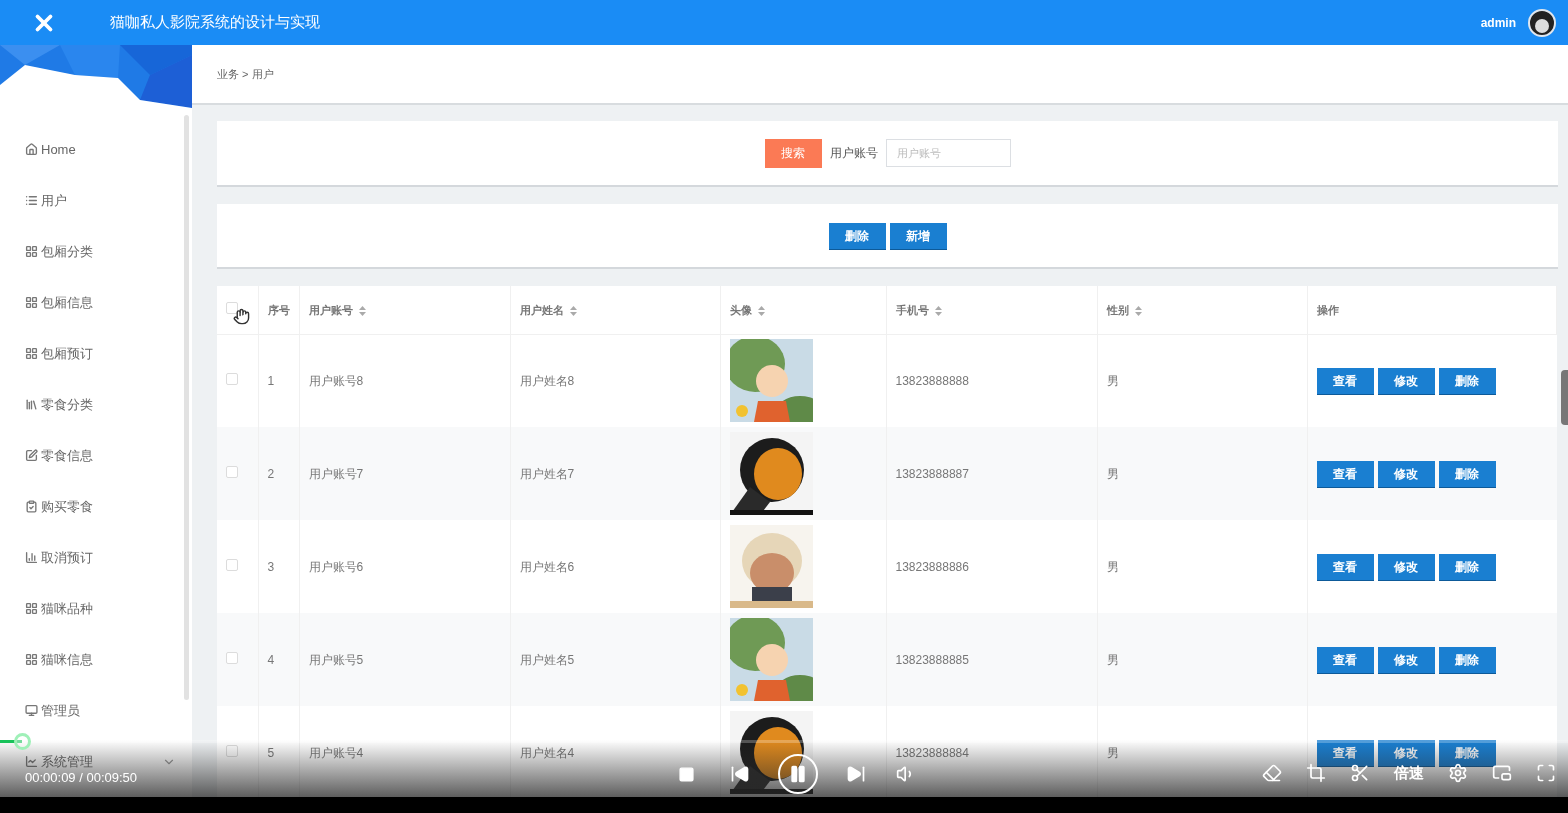 Image resolution: width=1568 pixels, height=813 pixels. Describe the element at coordinates (547, 473) in the screenshot. I see `table-cell: 用户姓名7` at that location.